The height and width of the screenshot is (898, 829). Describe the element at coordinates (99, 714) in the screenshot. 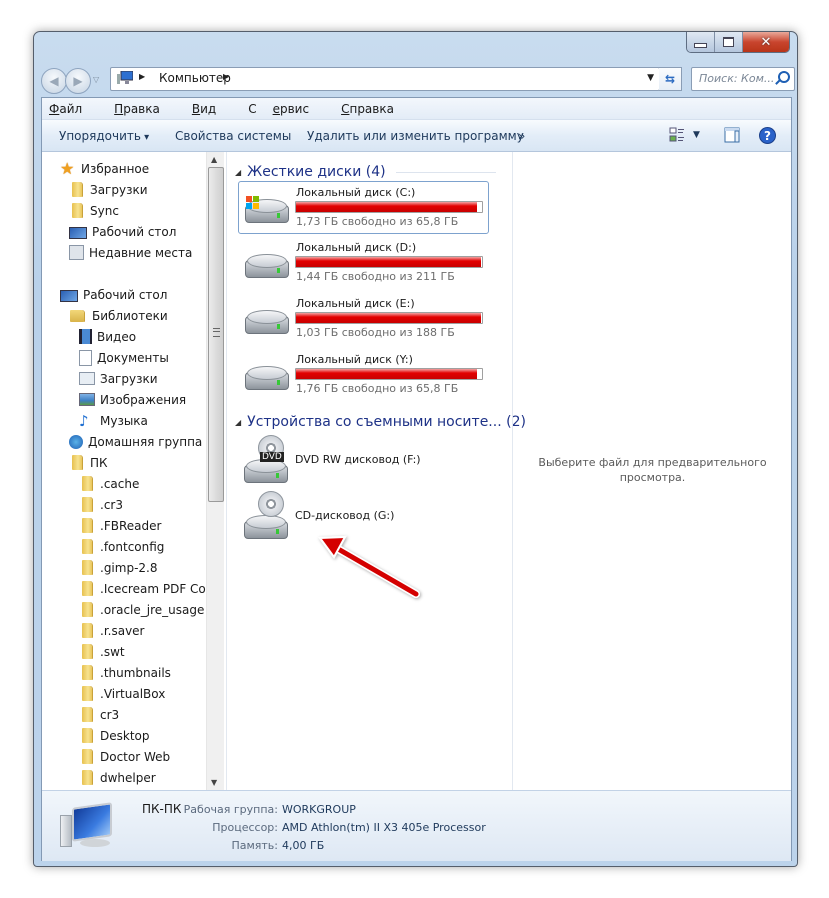

I see `nav-pc-folder: cr3` at that location.